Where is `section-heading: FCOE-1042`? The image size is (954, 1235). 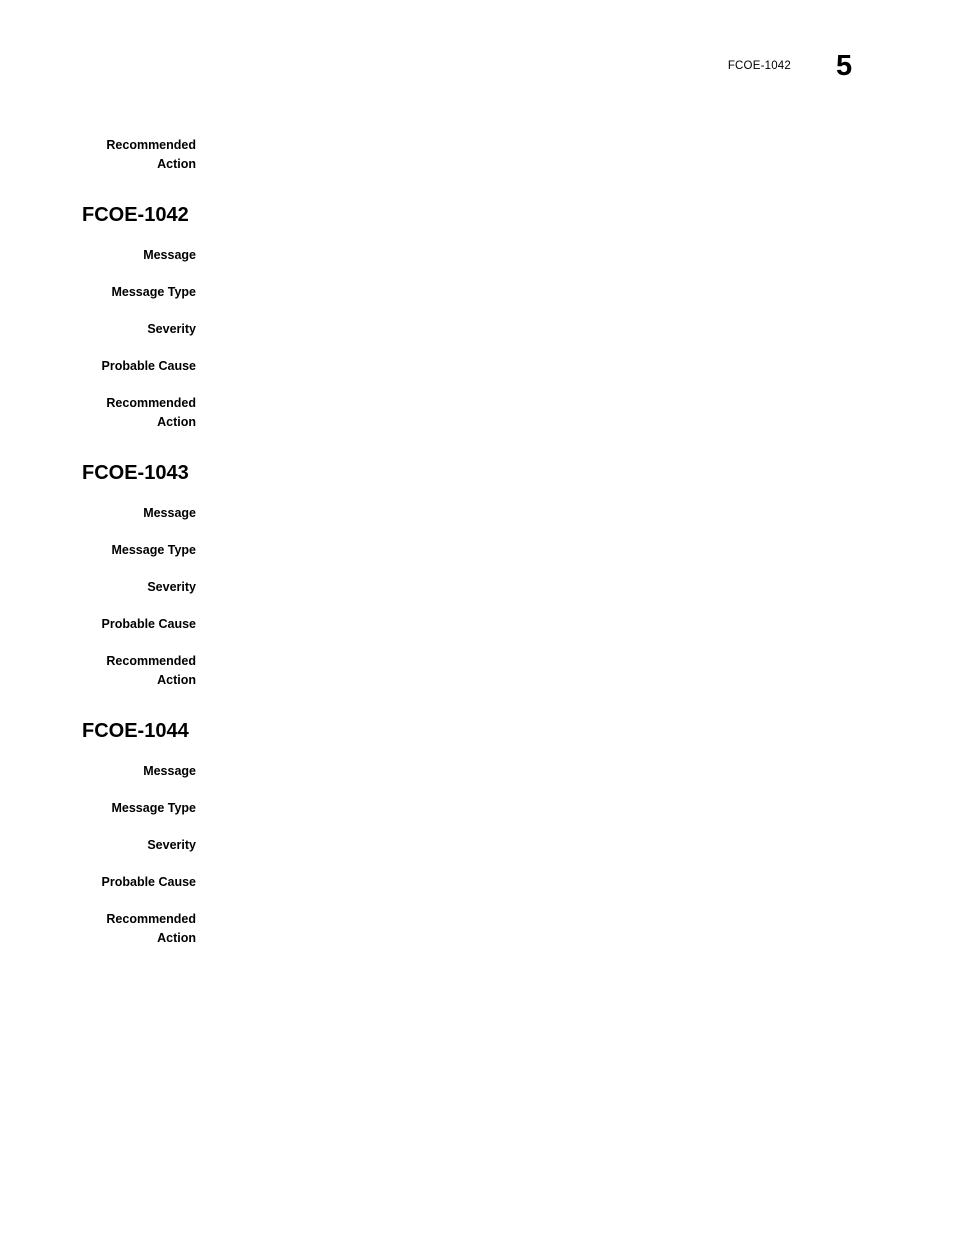 section-heading: FCOE-1042 is located at coordinates (135, 215).